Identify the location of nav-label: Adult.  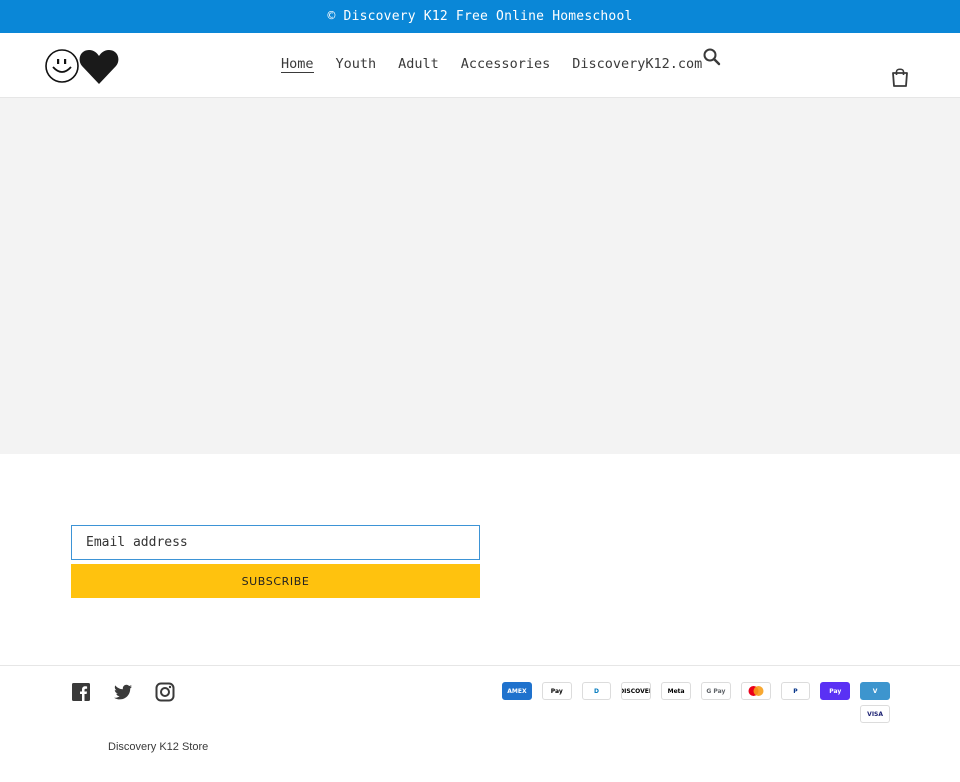
(418, 64).